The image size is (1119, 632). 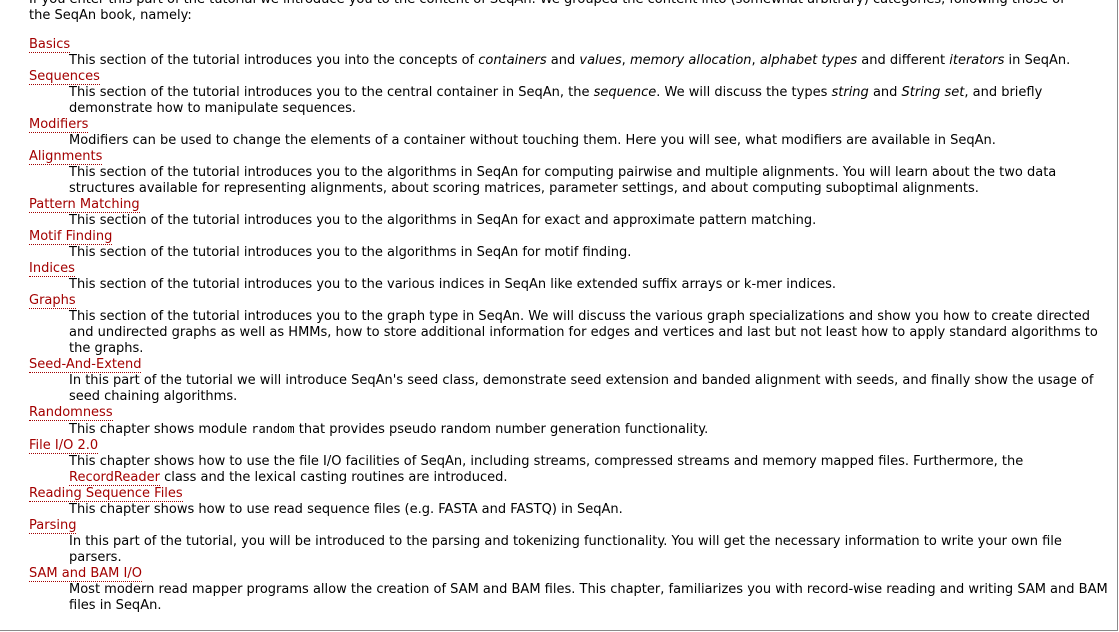 What do you see at coordinates (569, 446) in the screenshot?
I see `section-term: File I/O 2.0` at bounding box center [569, 446].